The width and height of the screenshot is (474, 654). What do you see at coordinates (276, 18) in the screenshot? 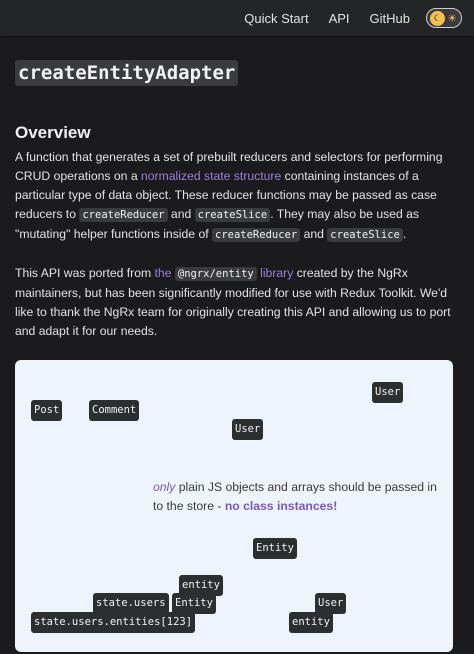
I see `nav-quick-start: Quick Start` at bounding box center [276, 18].